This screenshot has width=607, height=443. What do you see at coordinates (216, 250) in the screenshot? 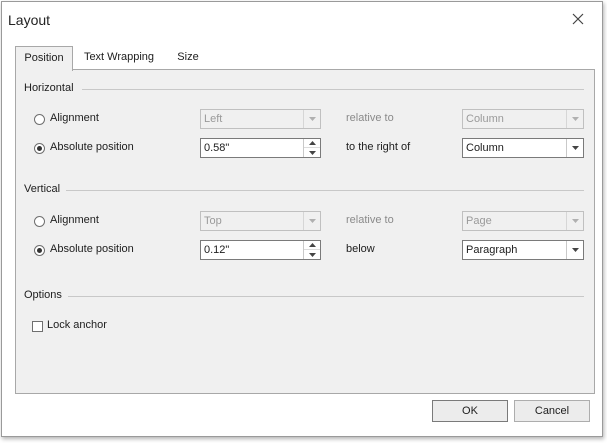
I see `spinner-value: 0.12"` at bounding box center [216, 250].